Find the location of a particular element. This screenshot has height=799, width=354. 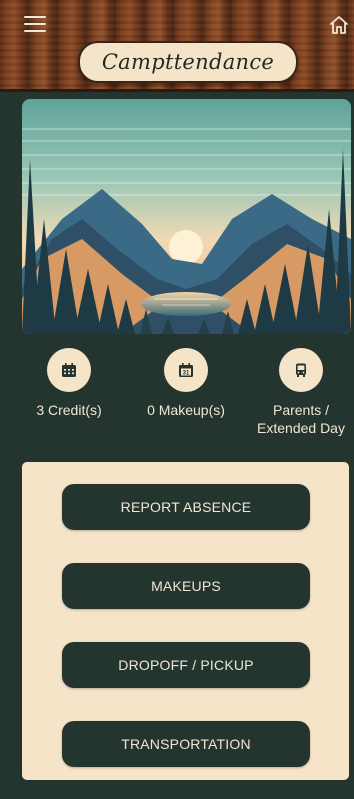

app-header: Campttendance is located at coordinates (177, 46).